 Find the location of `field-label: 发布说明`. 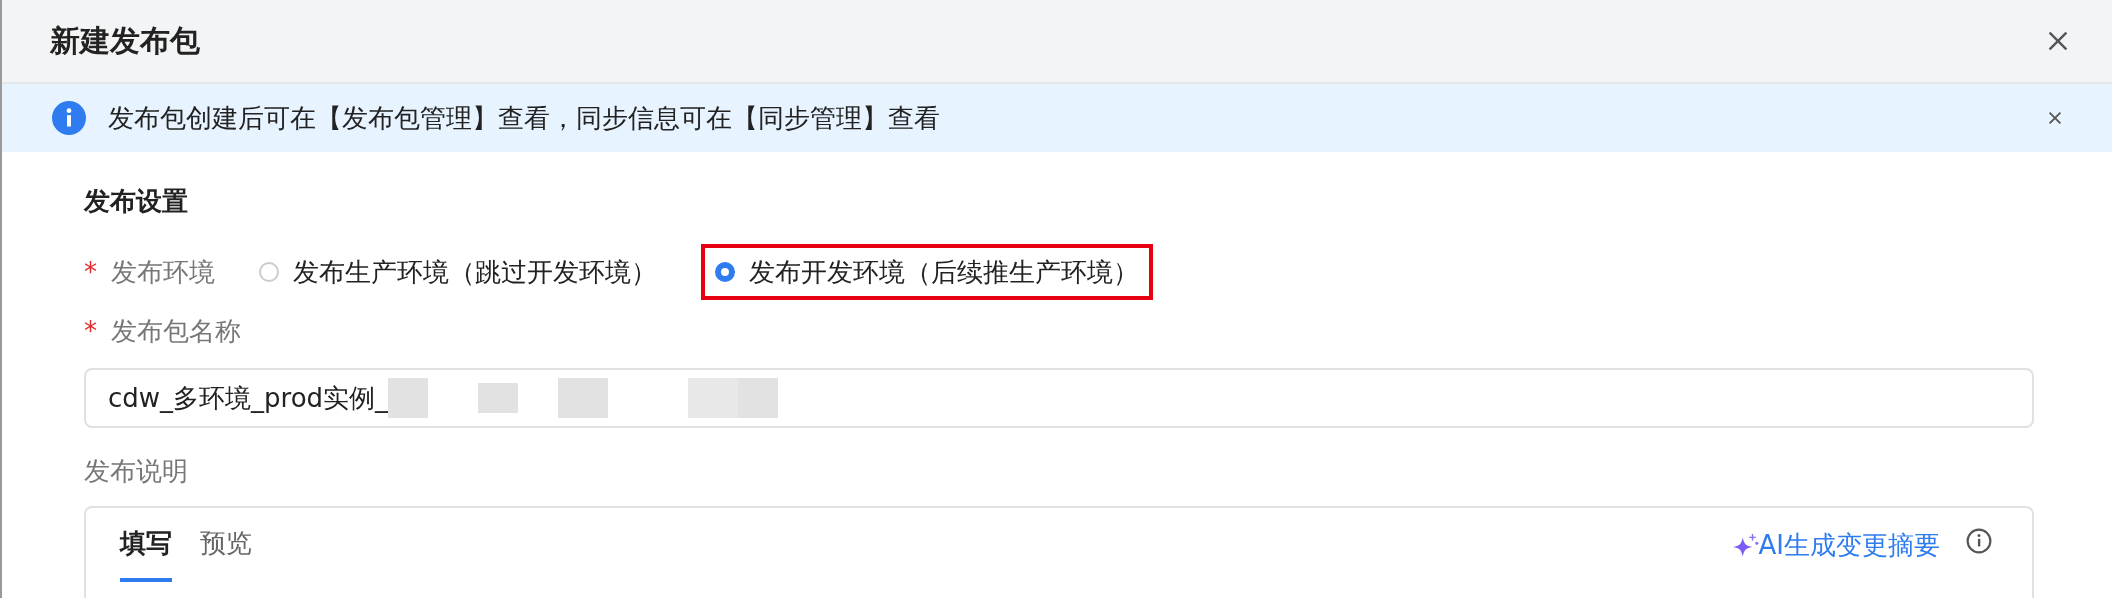

field-label: 发布说明 is located at coordinates (136, 471).